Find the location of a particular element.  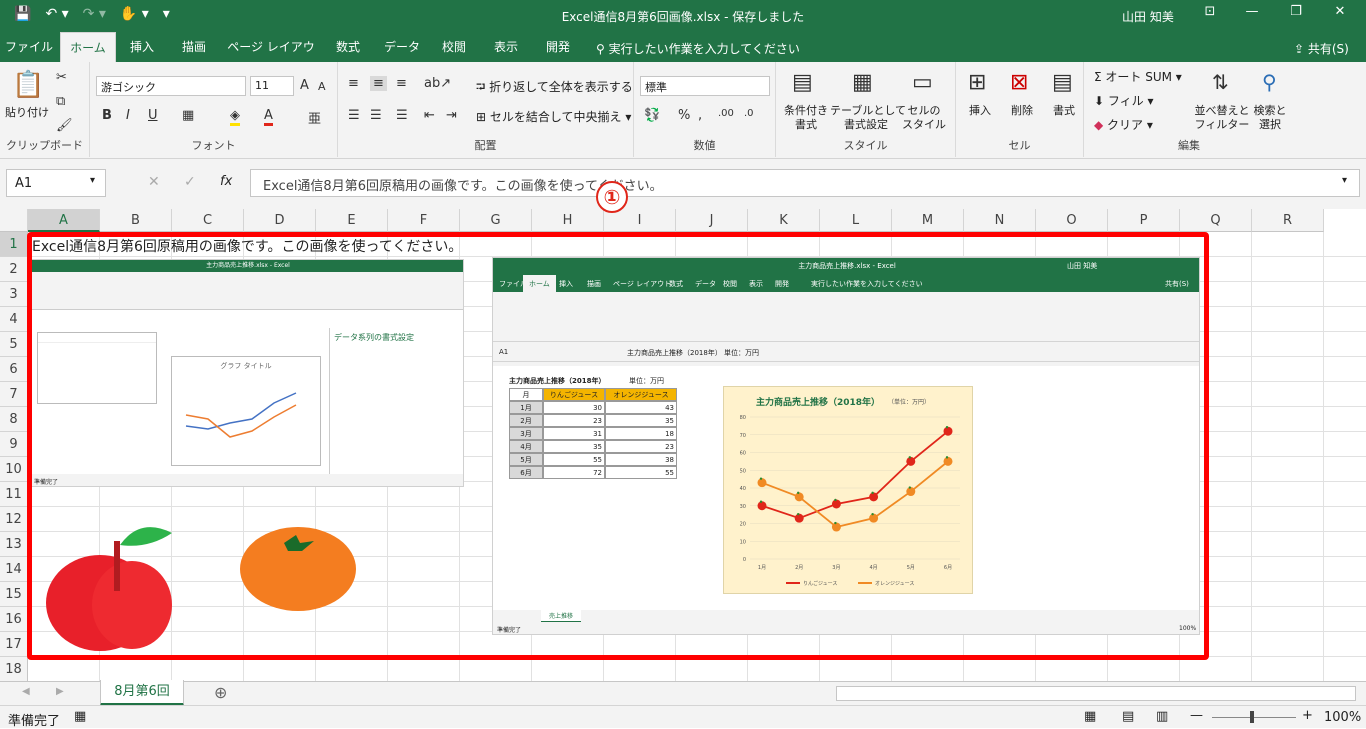

delete-cells-button: 削除 is located at coordinates (1022, 111).